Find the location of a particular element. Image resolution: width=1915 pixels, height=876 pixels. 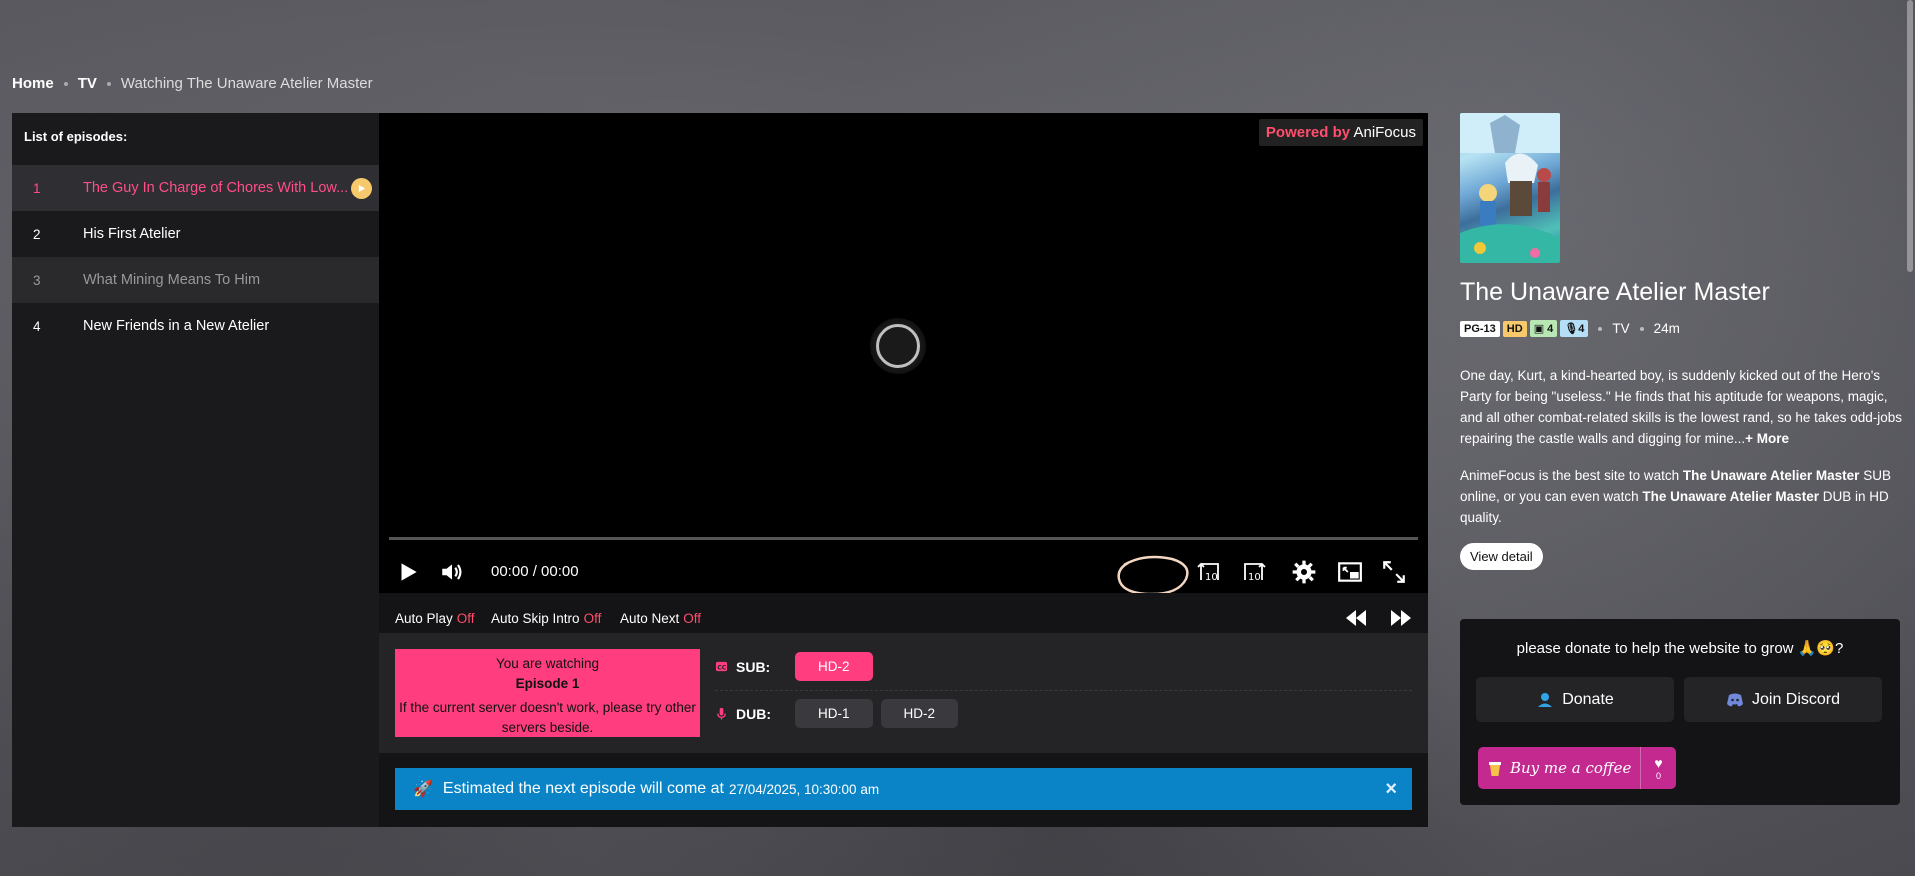

server-divider is located at coordinates (1063, 690).